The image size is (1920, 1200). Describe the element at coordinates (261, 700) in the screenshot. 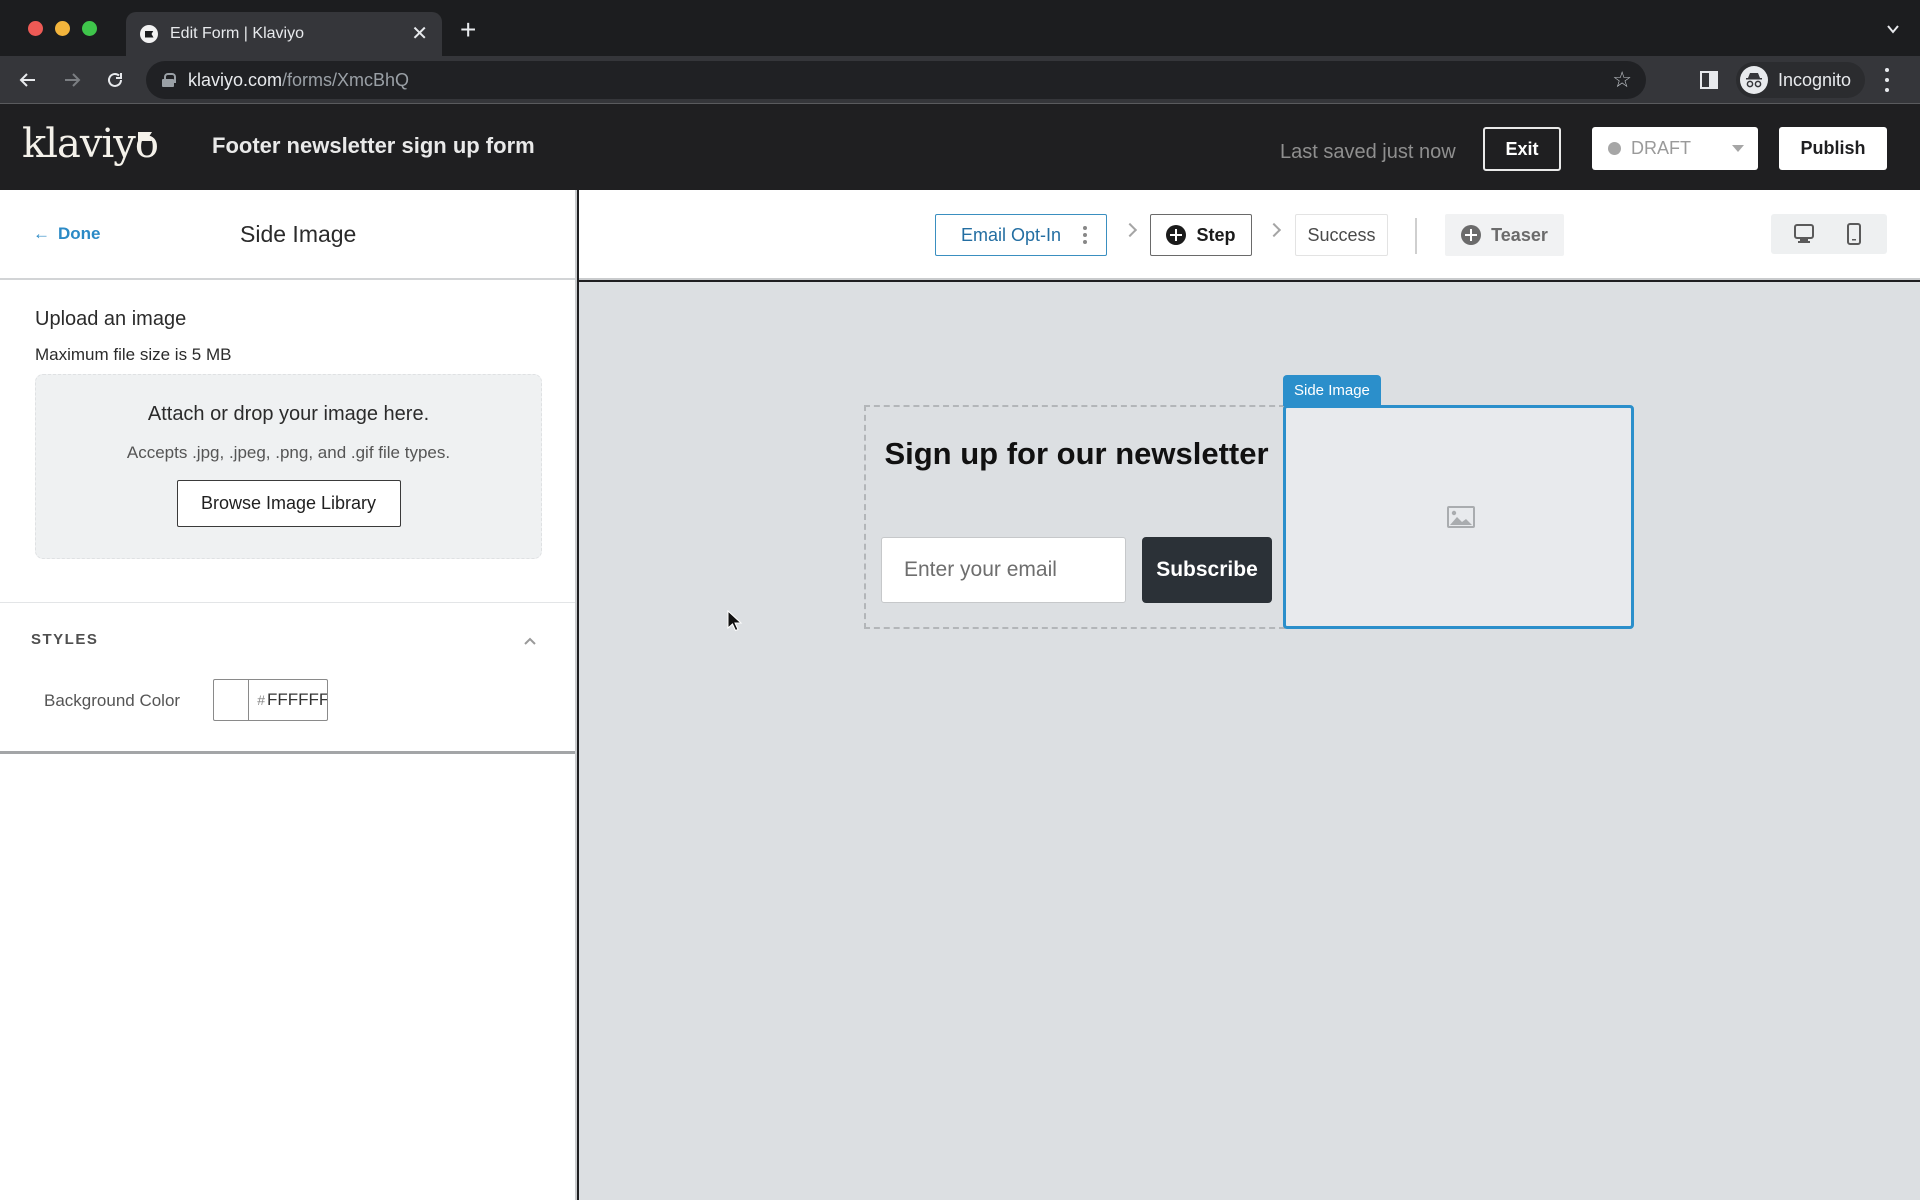

I see `hash-prefix: #` at that location.